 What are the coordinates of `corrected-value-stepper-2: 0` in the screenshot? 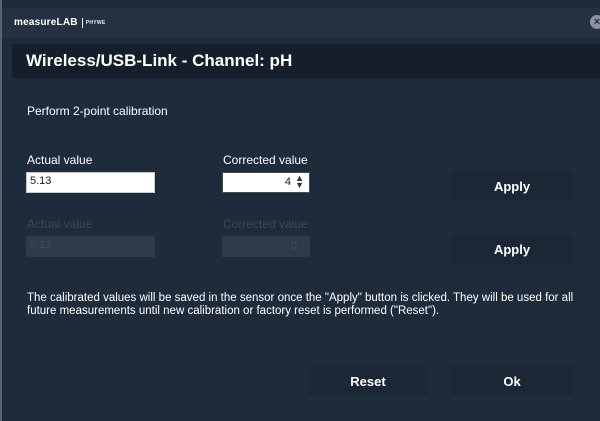 It's located at (266, 246).